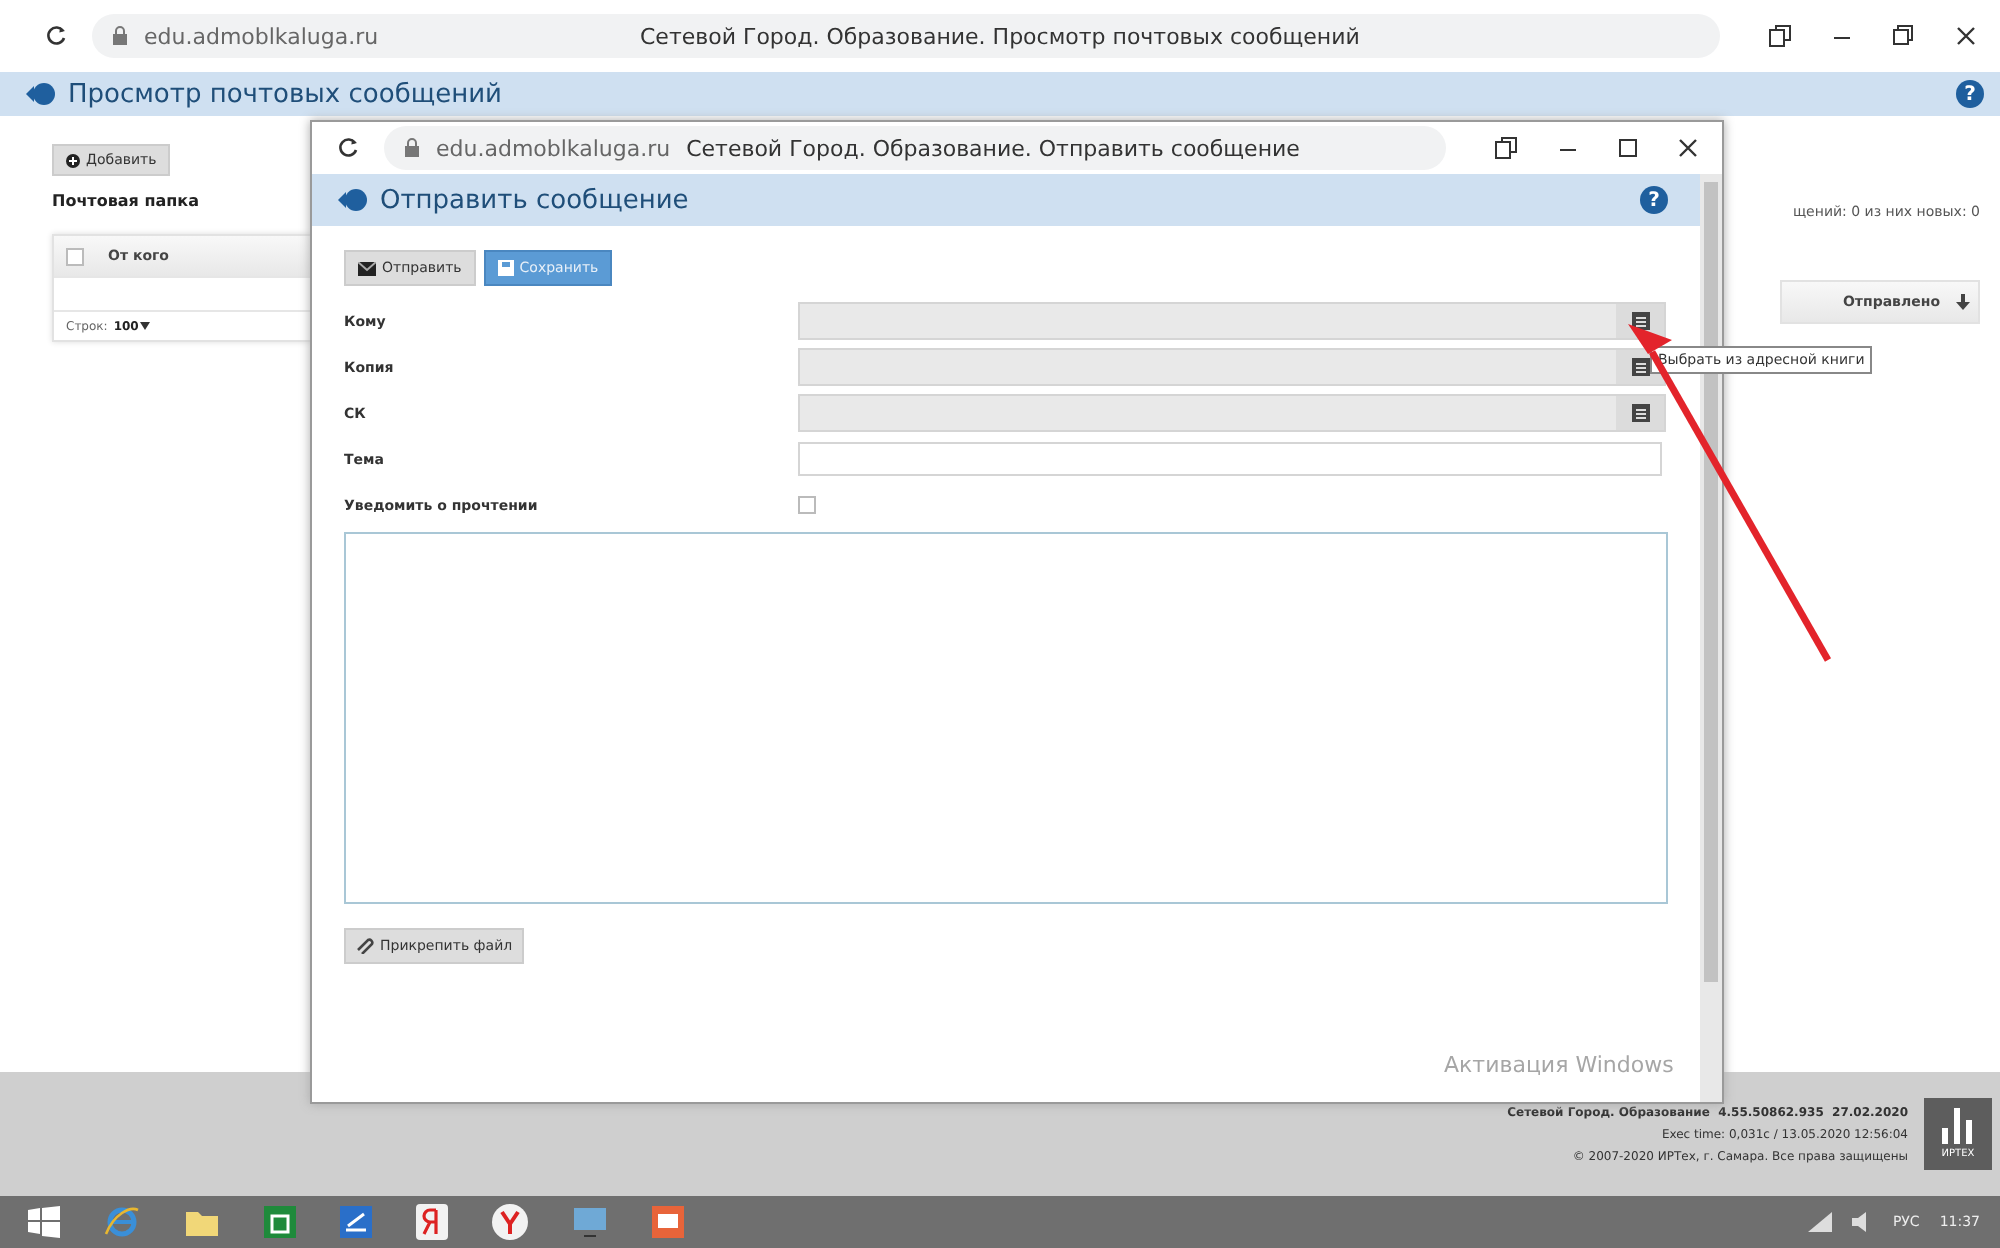 This screenshot has height=1248, width=2000. Describe the element at coordinates (668, 1222) in the screenshot. I see `presentation-icon` at that location.